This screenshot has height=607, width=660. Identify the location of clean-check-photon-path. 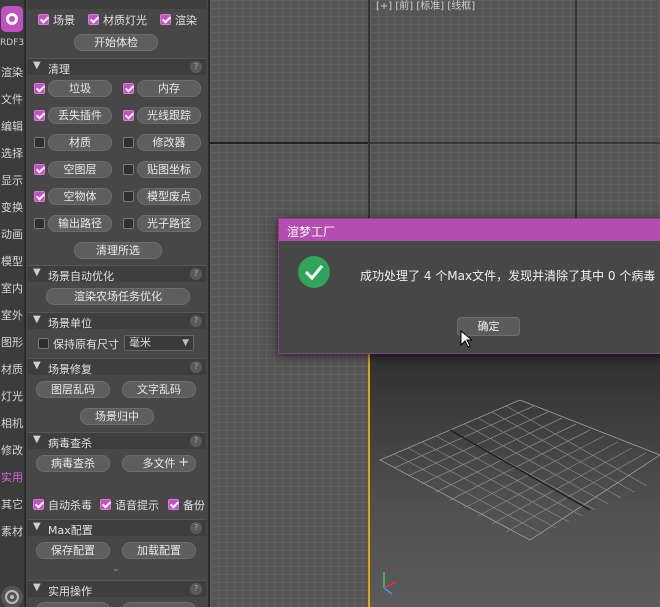
(128, 223).